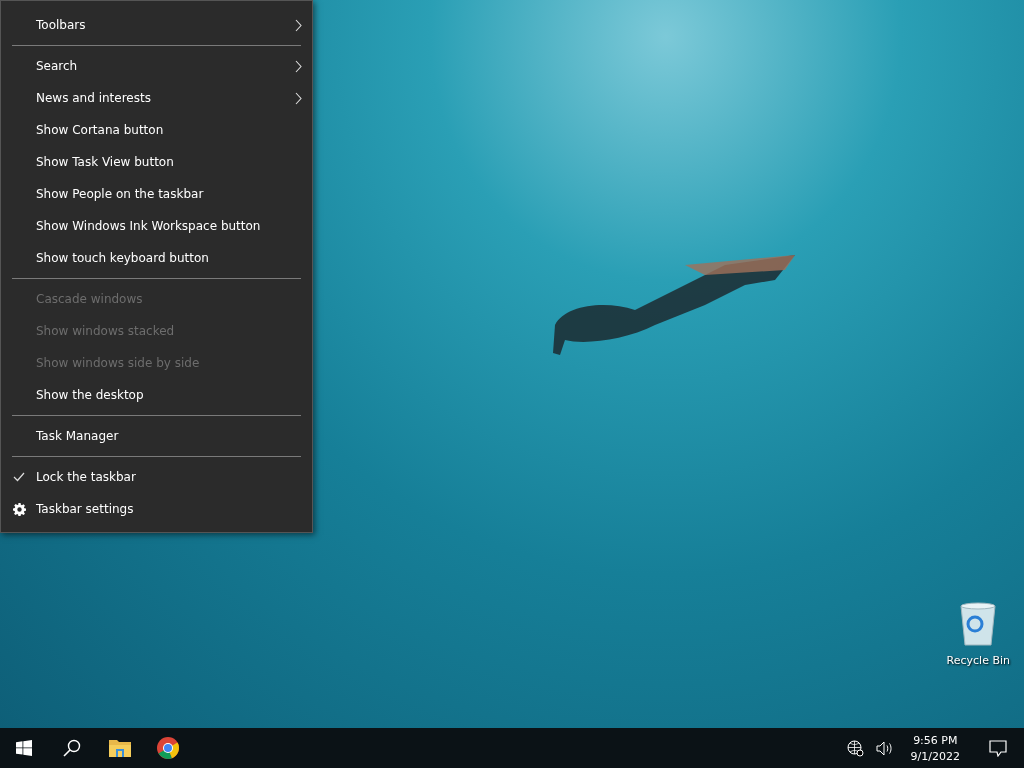  Describe the element at coordinates (122, 258) in the screenshot. I see `menu-item: Show touch keyboard button` at that location.